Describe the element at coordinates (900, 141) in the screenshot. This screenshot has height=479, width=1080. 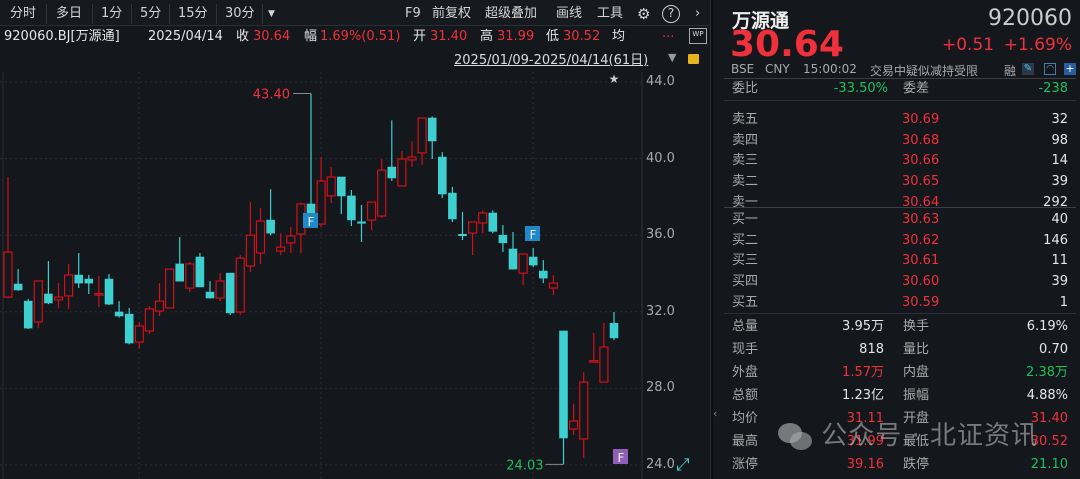
I see `ask-row: 卖四 30.68 98` at that location.